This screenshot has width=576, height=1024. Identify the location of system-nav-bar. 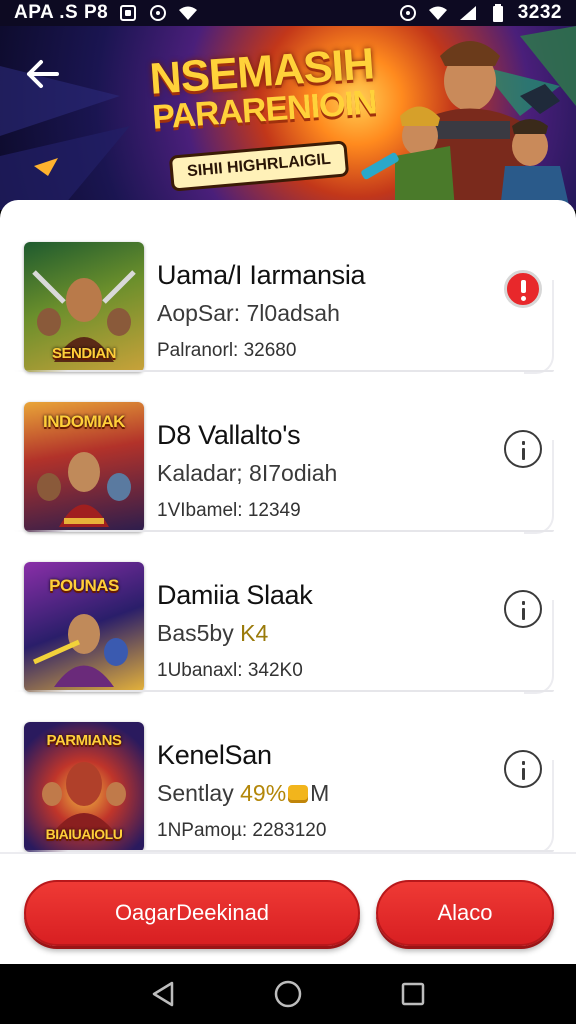
(288, 994).